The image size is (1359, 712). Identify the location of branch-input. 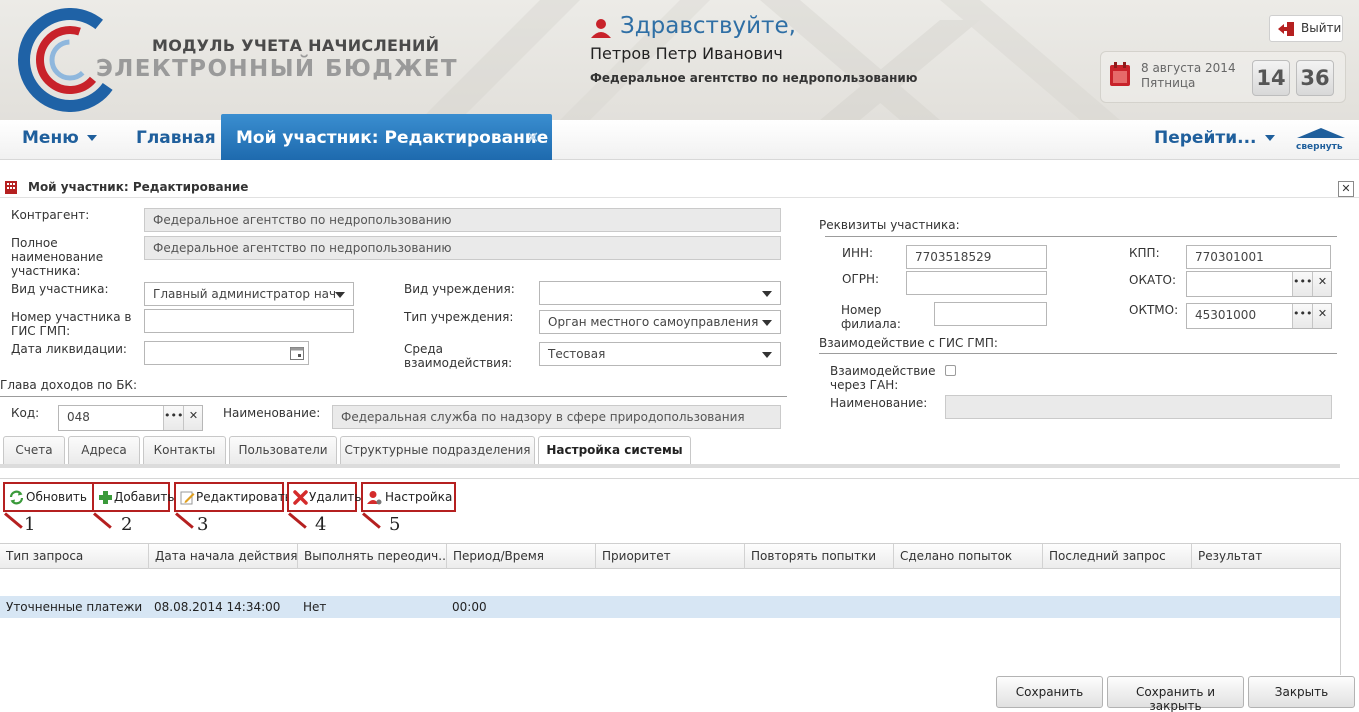
(990, 314).